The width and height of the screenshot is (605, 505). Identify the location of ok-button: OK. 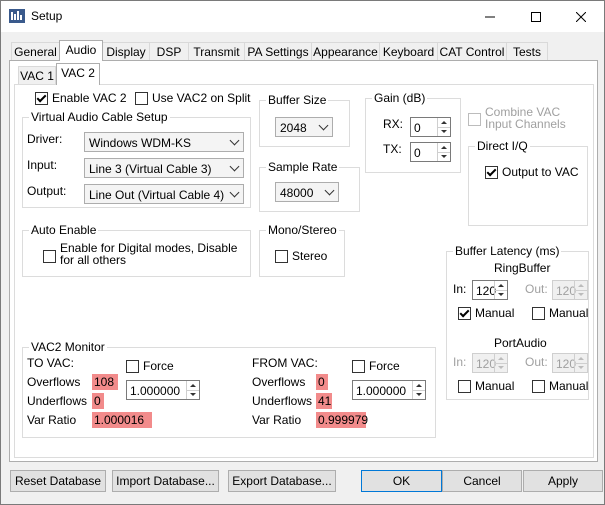
(401, 481).